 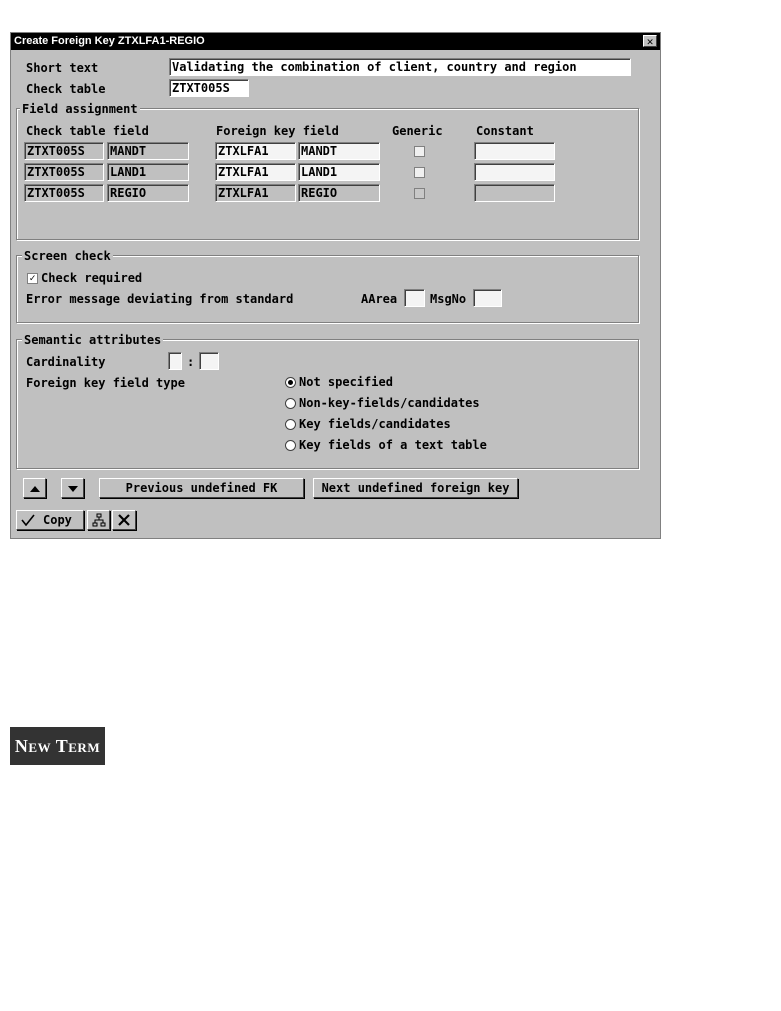 What do you see at coordinates (505, 131) in the screenshot?
I see `col-constant: Constant` at bounding box center [505, 131].